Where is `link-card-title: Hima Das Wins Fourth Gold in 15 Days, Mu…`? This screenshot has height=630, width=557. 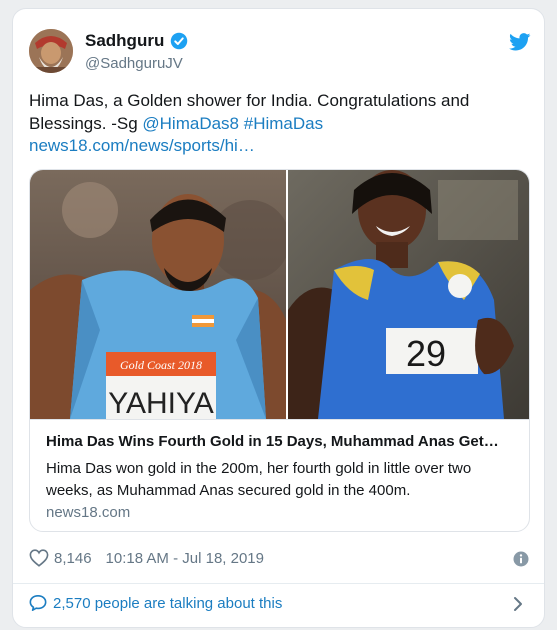
link-card-title: Hima Das Wins Fourth Gold in 15 Days, Mu… is located at coordinates (281, 441).